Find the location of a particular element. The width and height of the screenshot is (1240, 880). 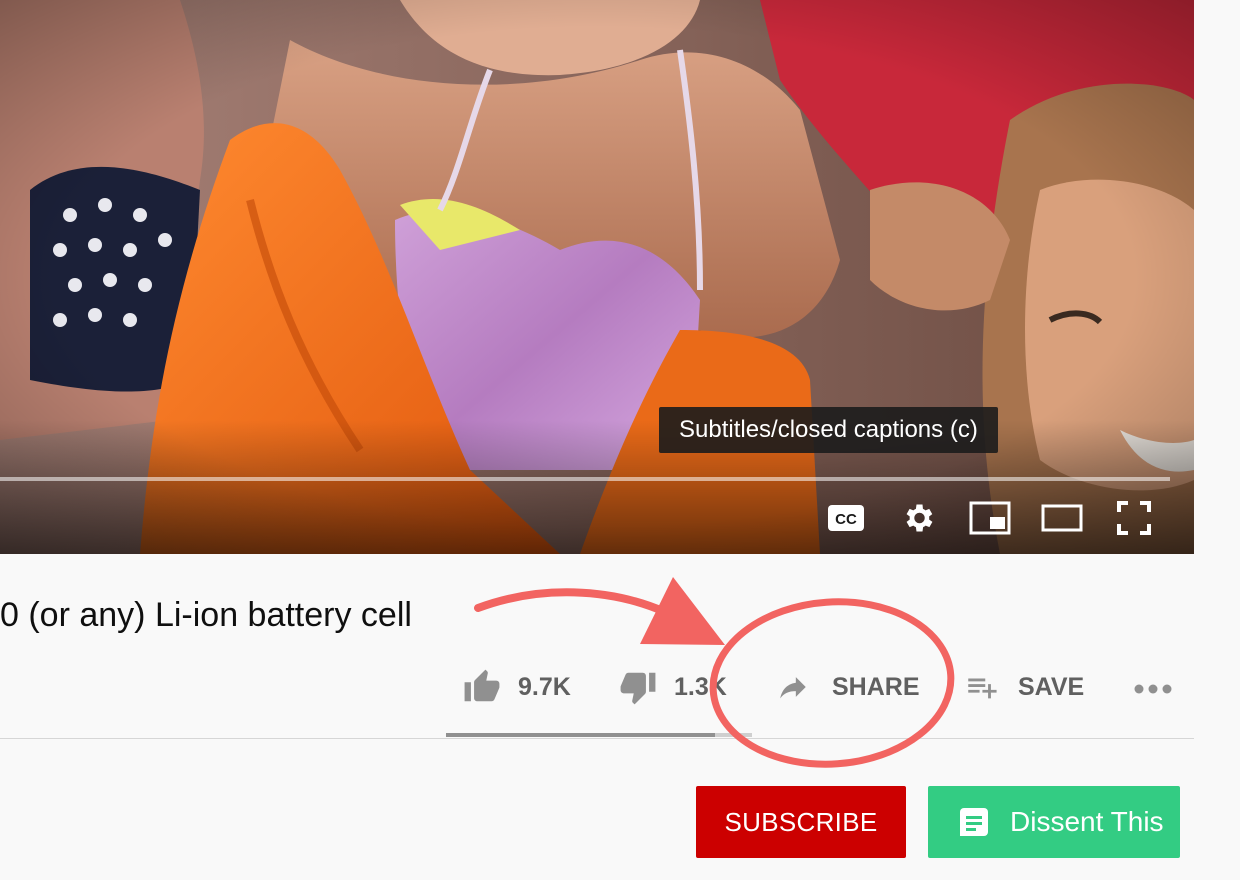

more-actions-button is located at coordinates (1153, 687).